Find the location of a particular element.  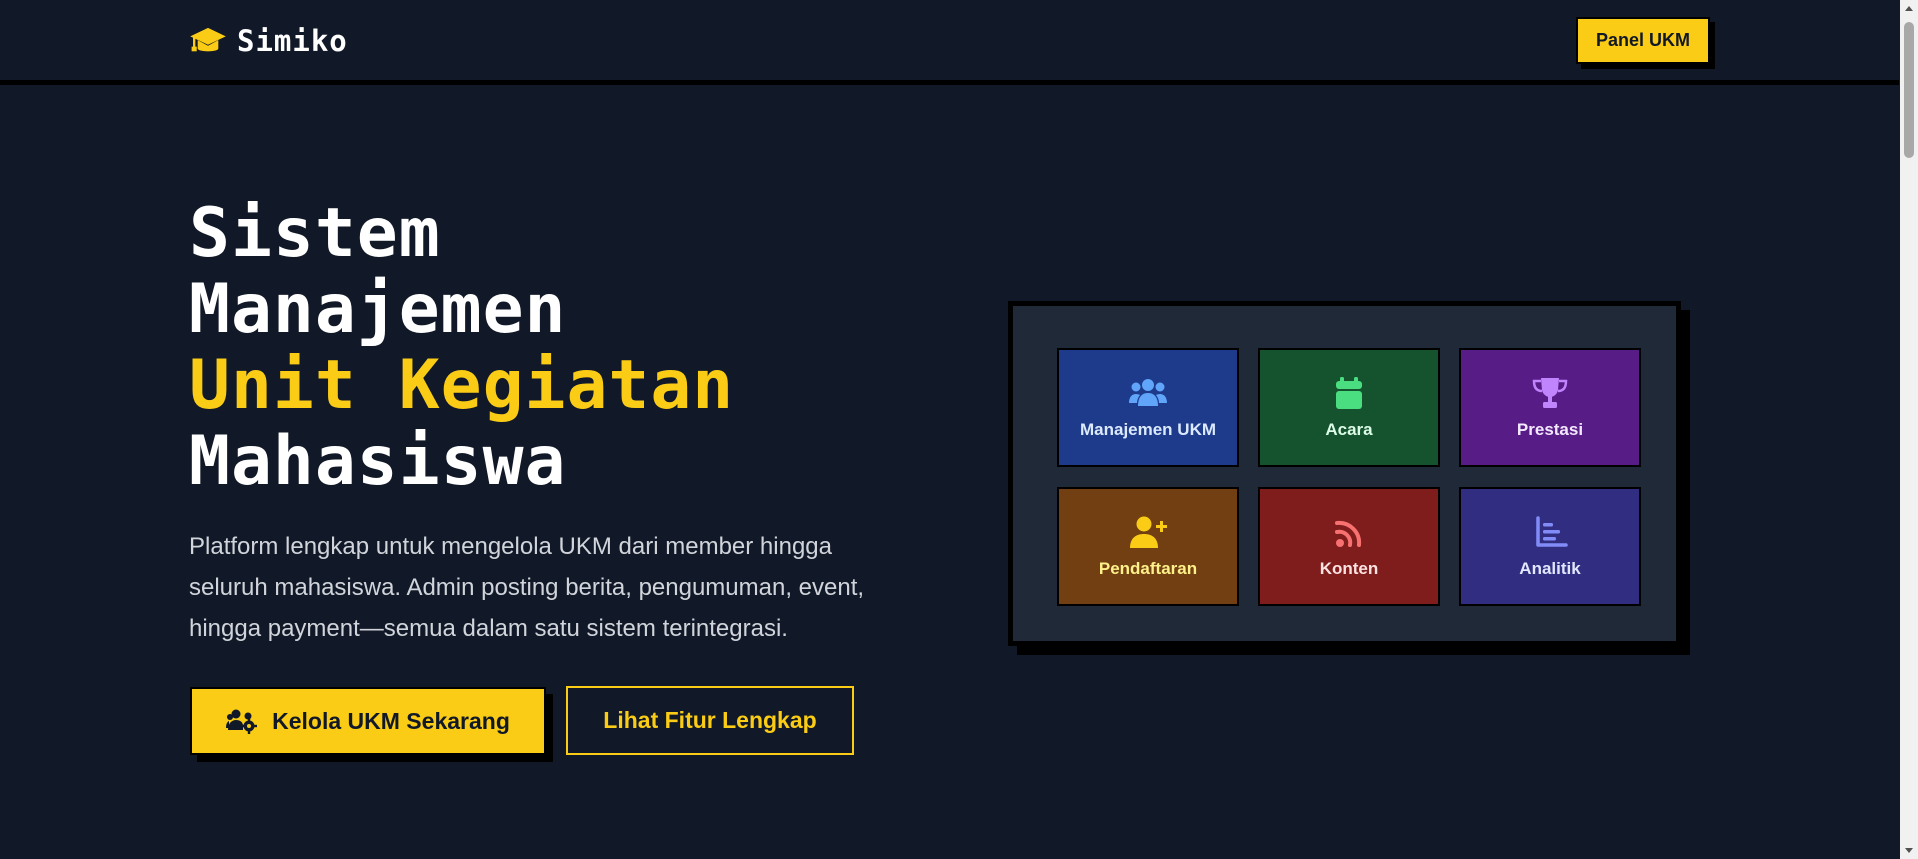

scroll-up-arrow-icon is located at coordinates (1909, 8).